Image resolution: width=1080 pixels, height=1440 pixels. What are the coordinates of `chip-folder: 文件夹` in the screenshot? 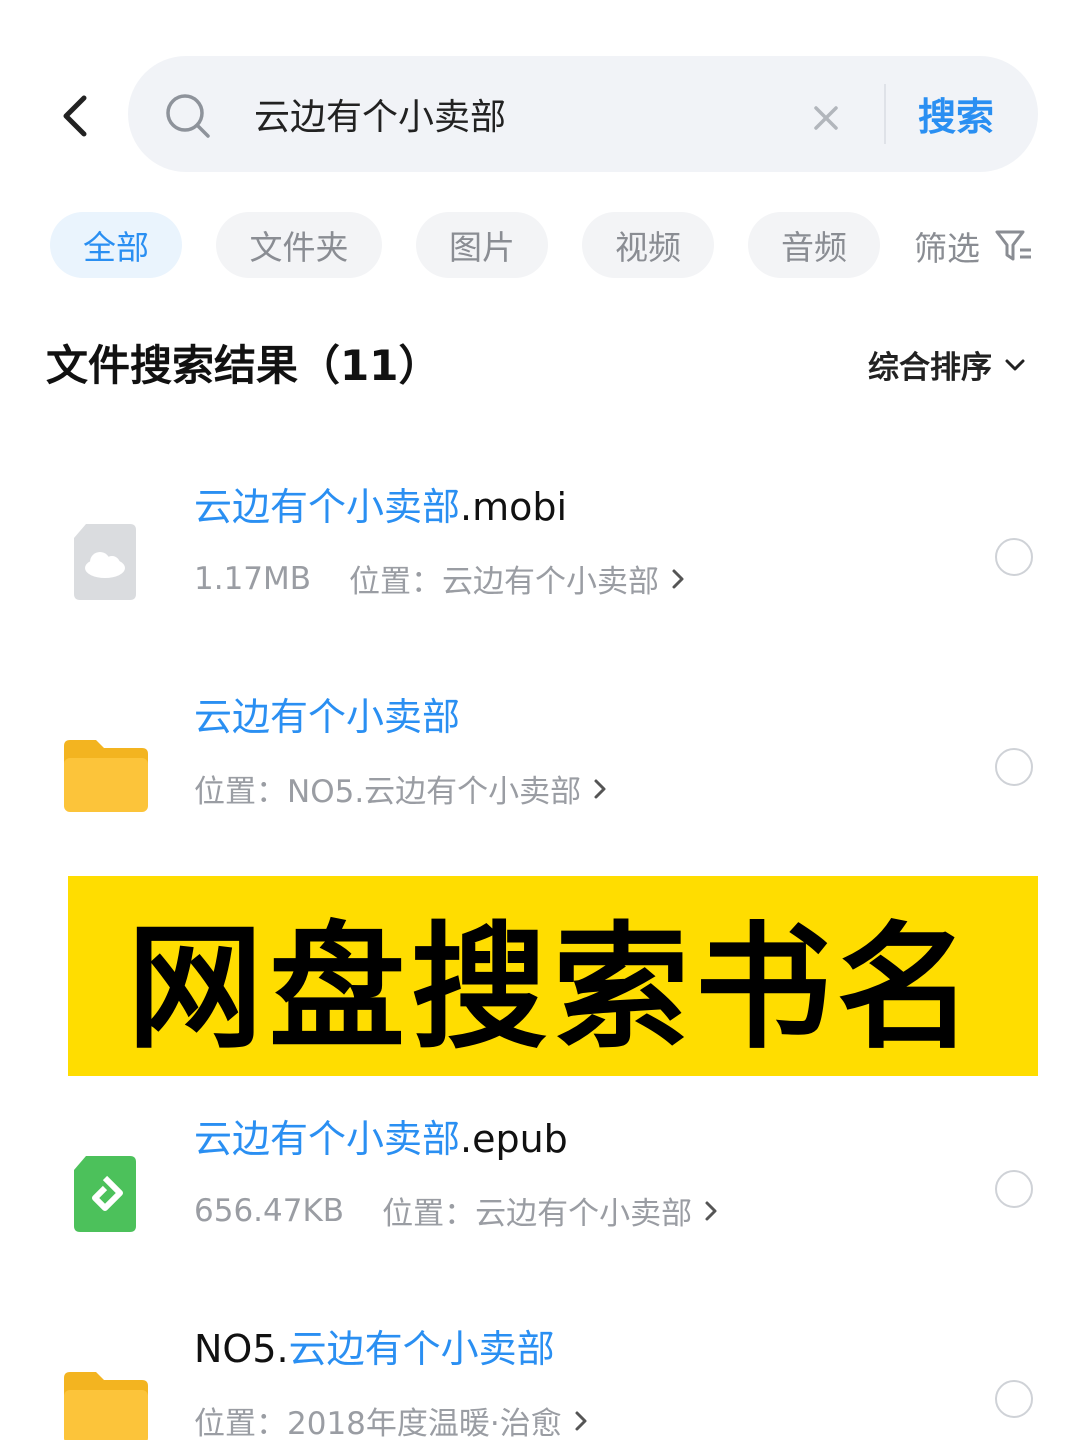 It's located at (299, 245).